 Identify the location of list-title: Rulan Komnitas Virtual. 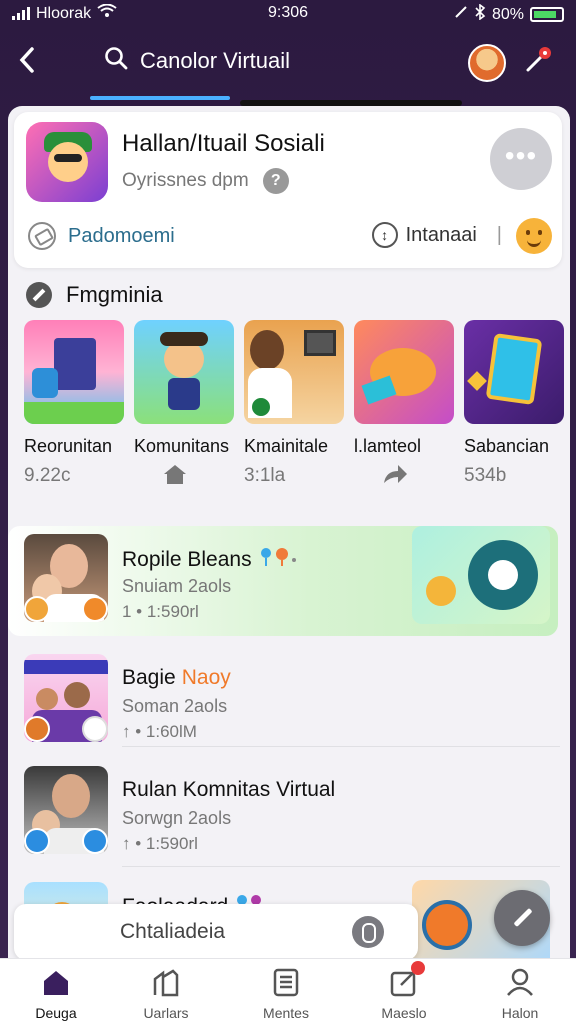
(229, 789).